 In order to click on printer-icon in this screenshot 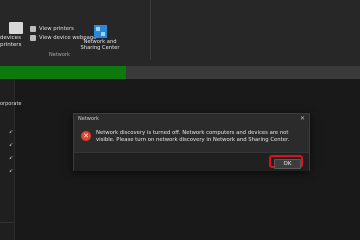, I will do `click(33, 29)`.